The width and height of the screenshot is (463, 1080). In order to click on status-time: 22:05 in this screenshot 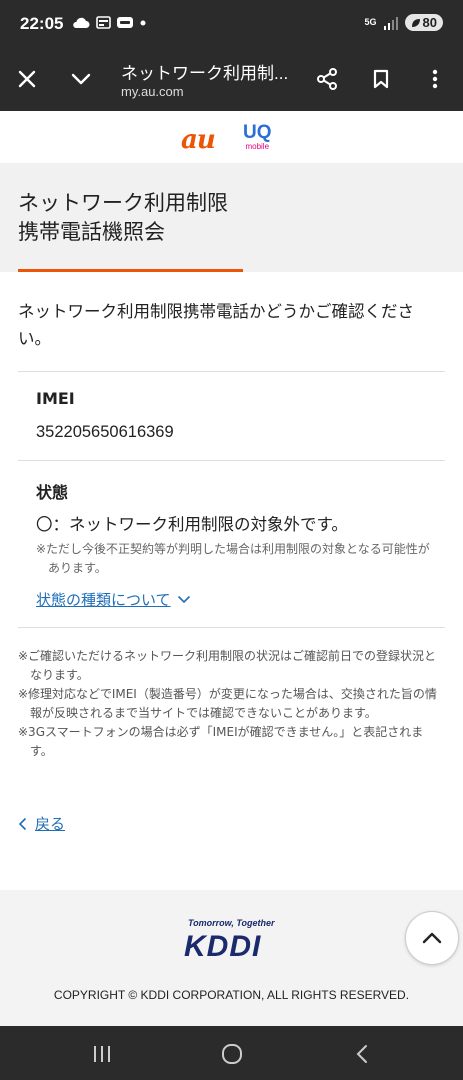, I will do `click(42, 23)`.